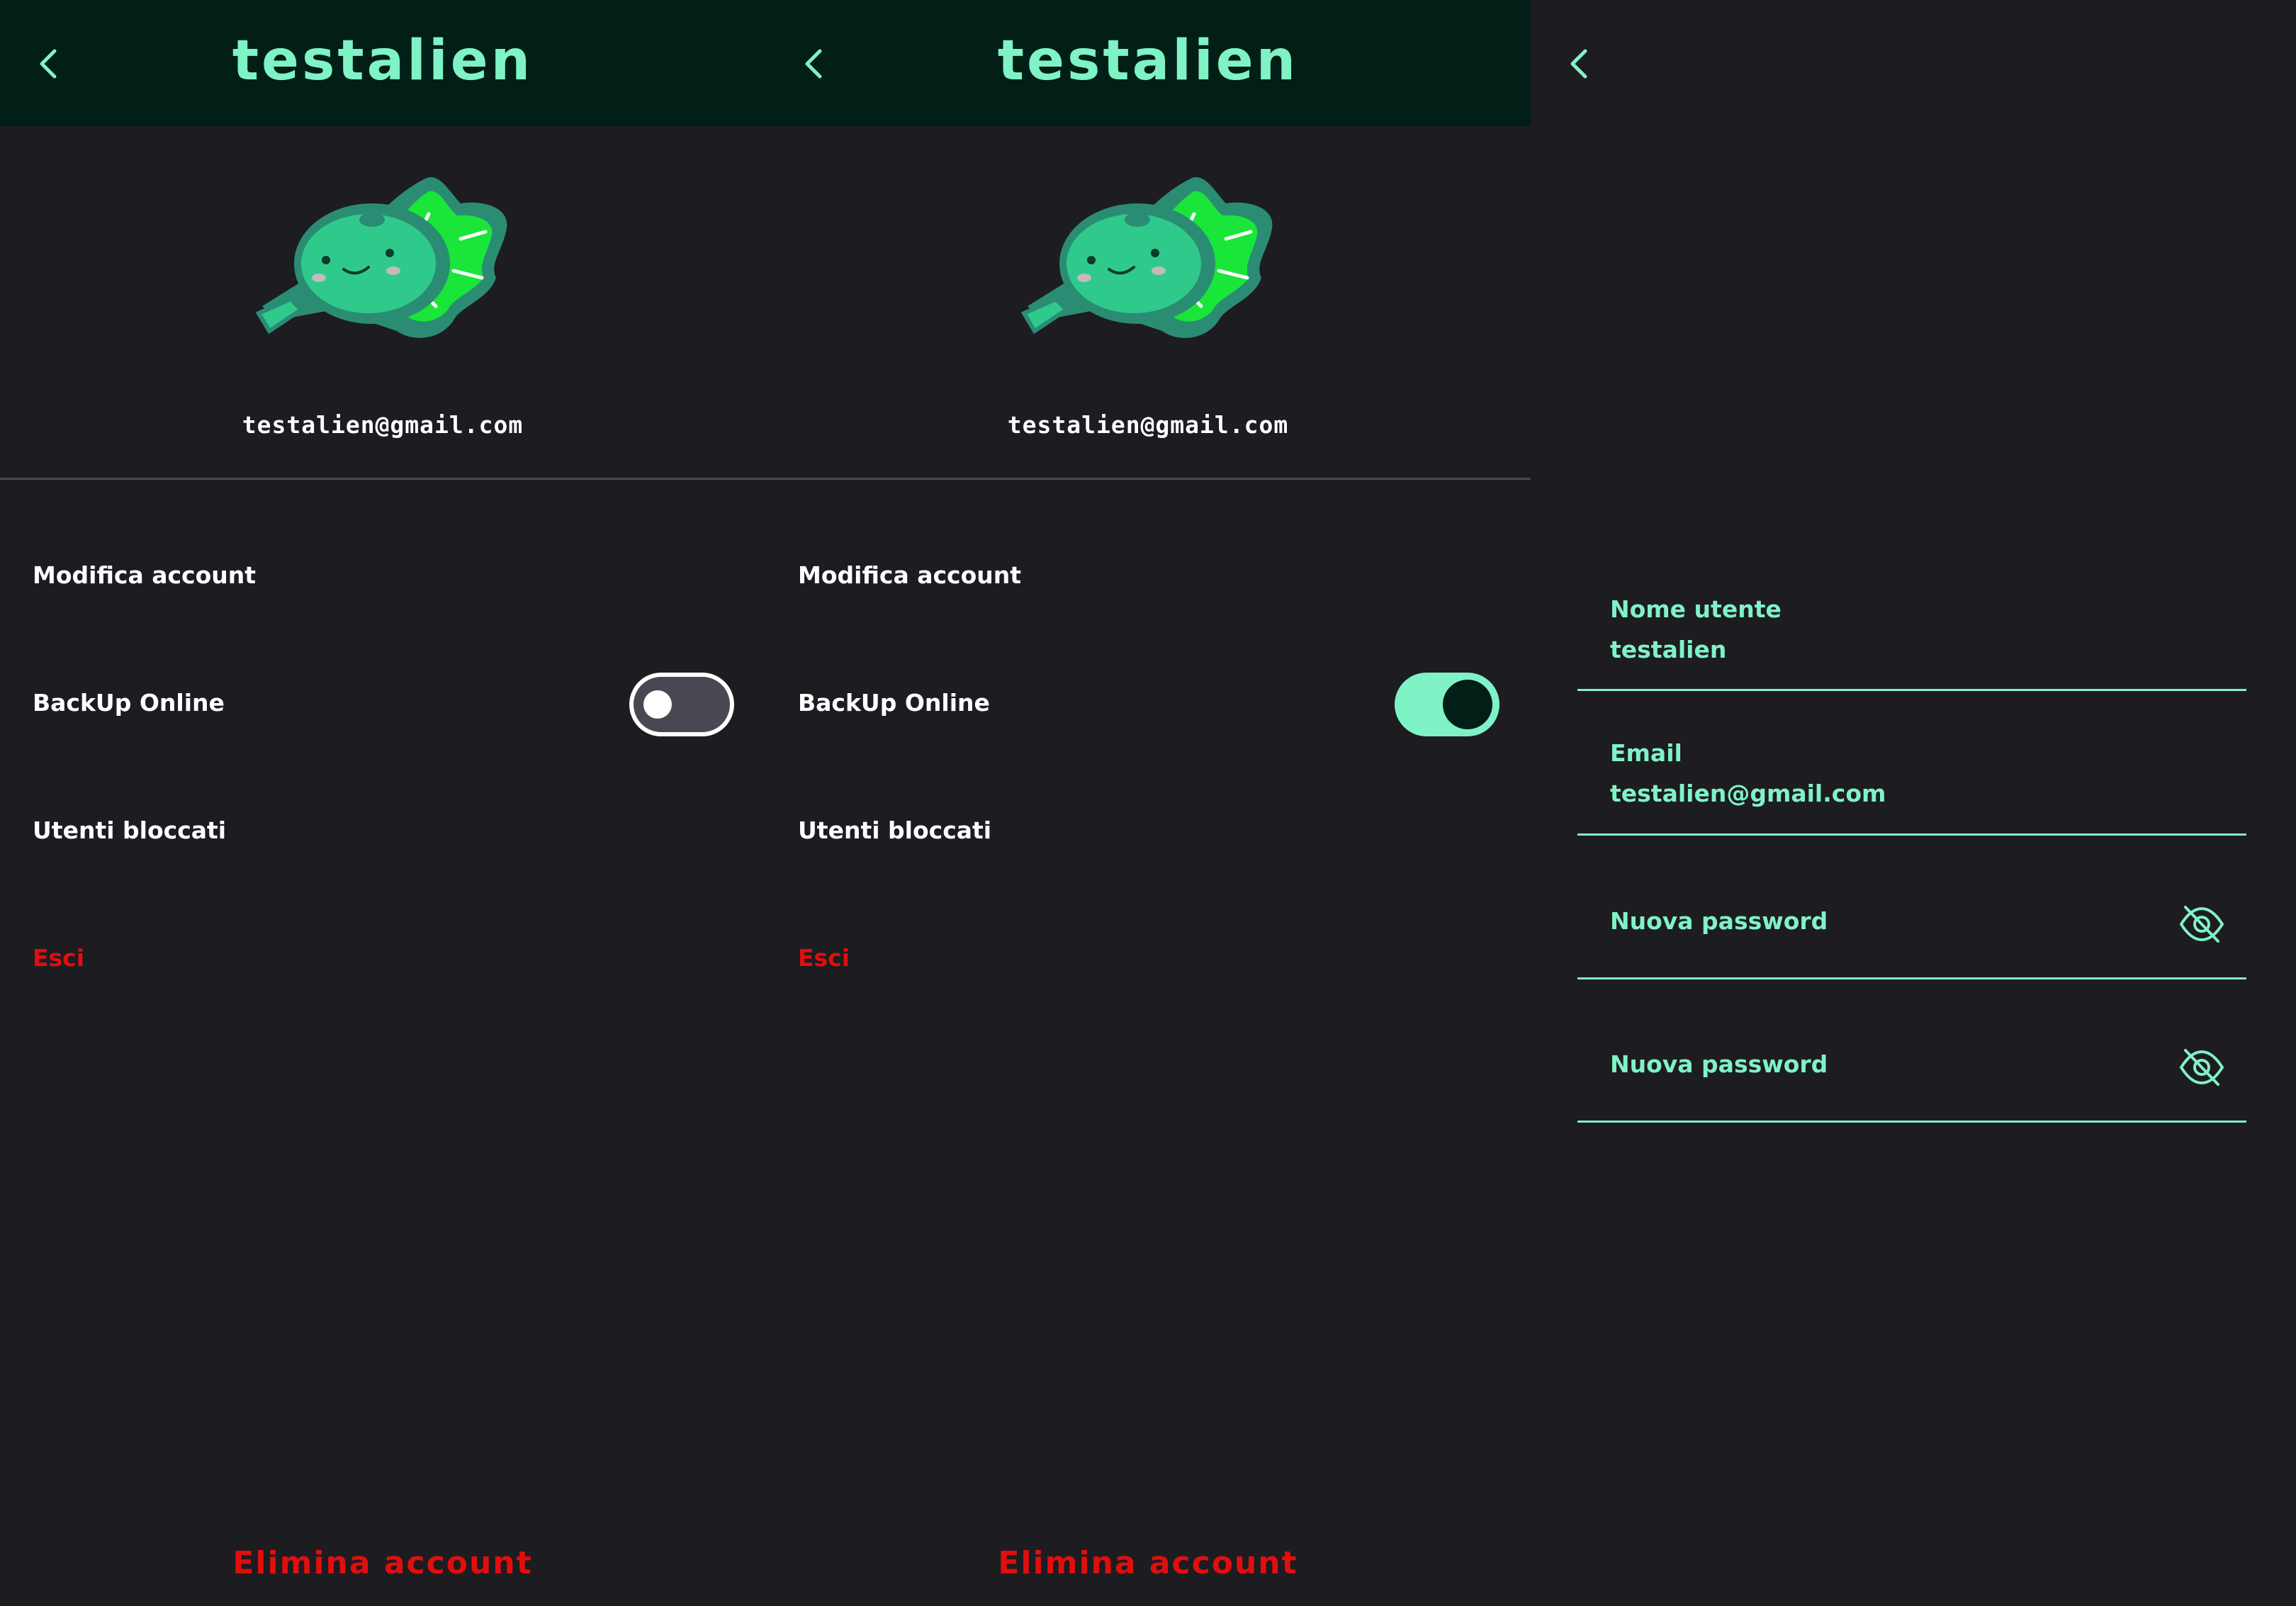 The height and width of the screenshot is (1606, 2296). I want to click on chevron-left-icon, so click(1578, 64).